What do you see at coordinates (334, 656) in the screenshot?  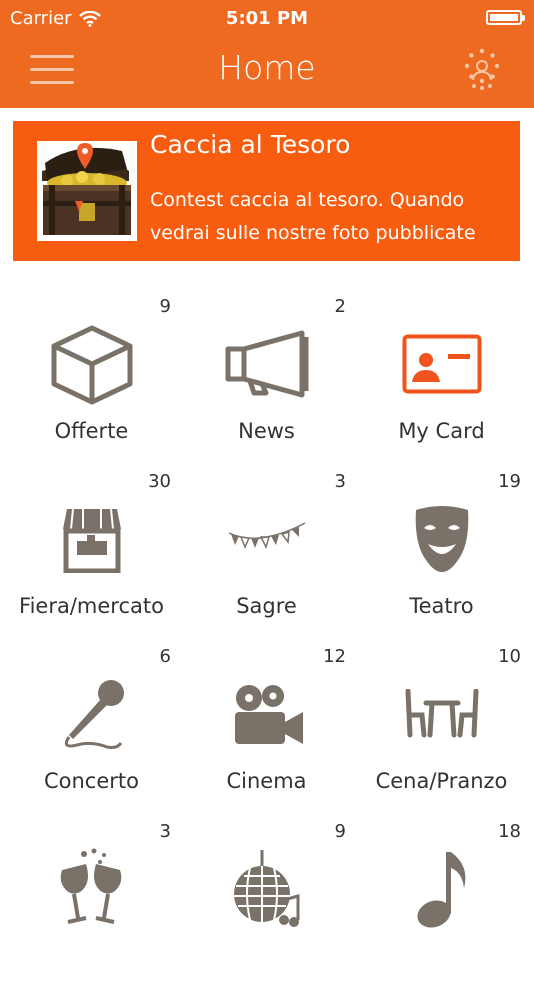 I see `item-count: 12` at bounding box center [334, 656].